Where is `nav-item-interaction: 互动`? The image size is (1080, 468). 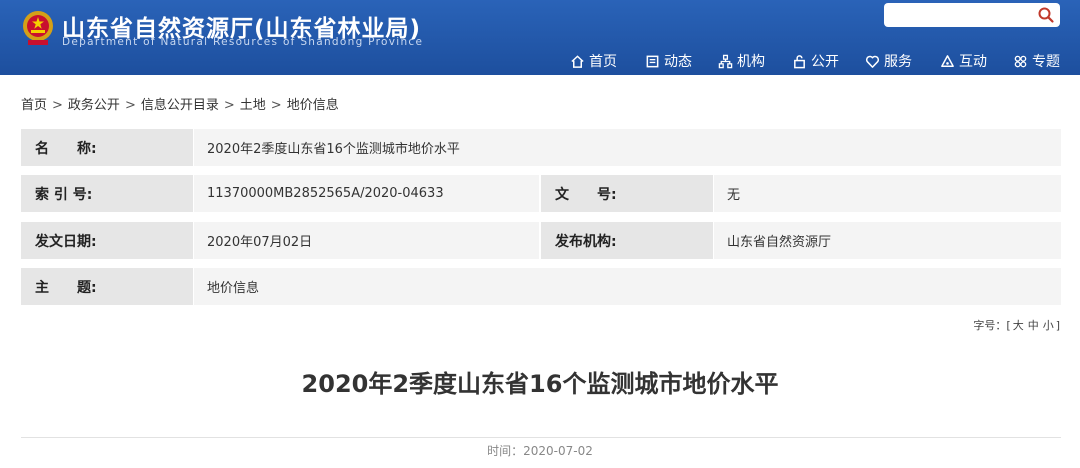 nav-item-interaction: 互动 is located at coordinates (963, 61).